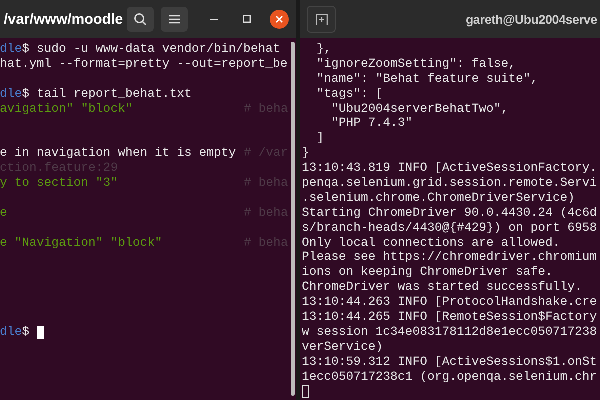 The image size is (600, 400). What do you see at coordinates (419, 109) in the screenshot?
I see `terminal-text: "Ubu2004serverBehatTwo",` at bounding box center [419, 109].